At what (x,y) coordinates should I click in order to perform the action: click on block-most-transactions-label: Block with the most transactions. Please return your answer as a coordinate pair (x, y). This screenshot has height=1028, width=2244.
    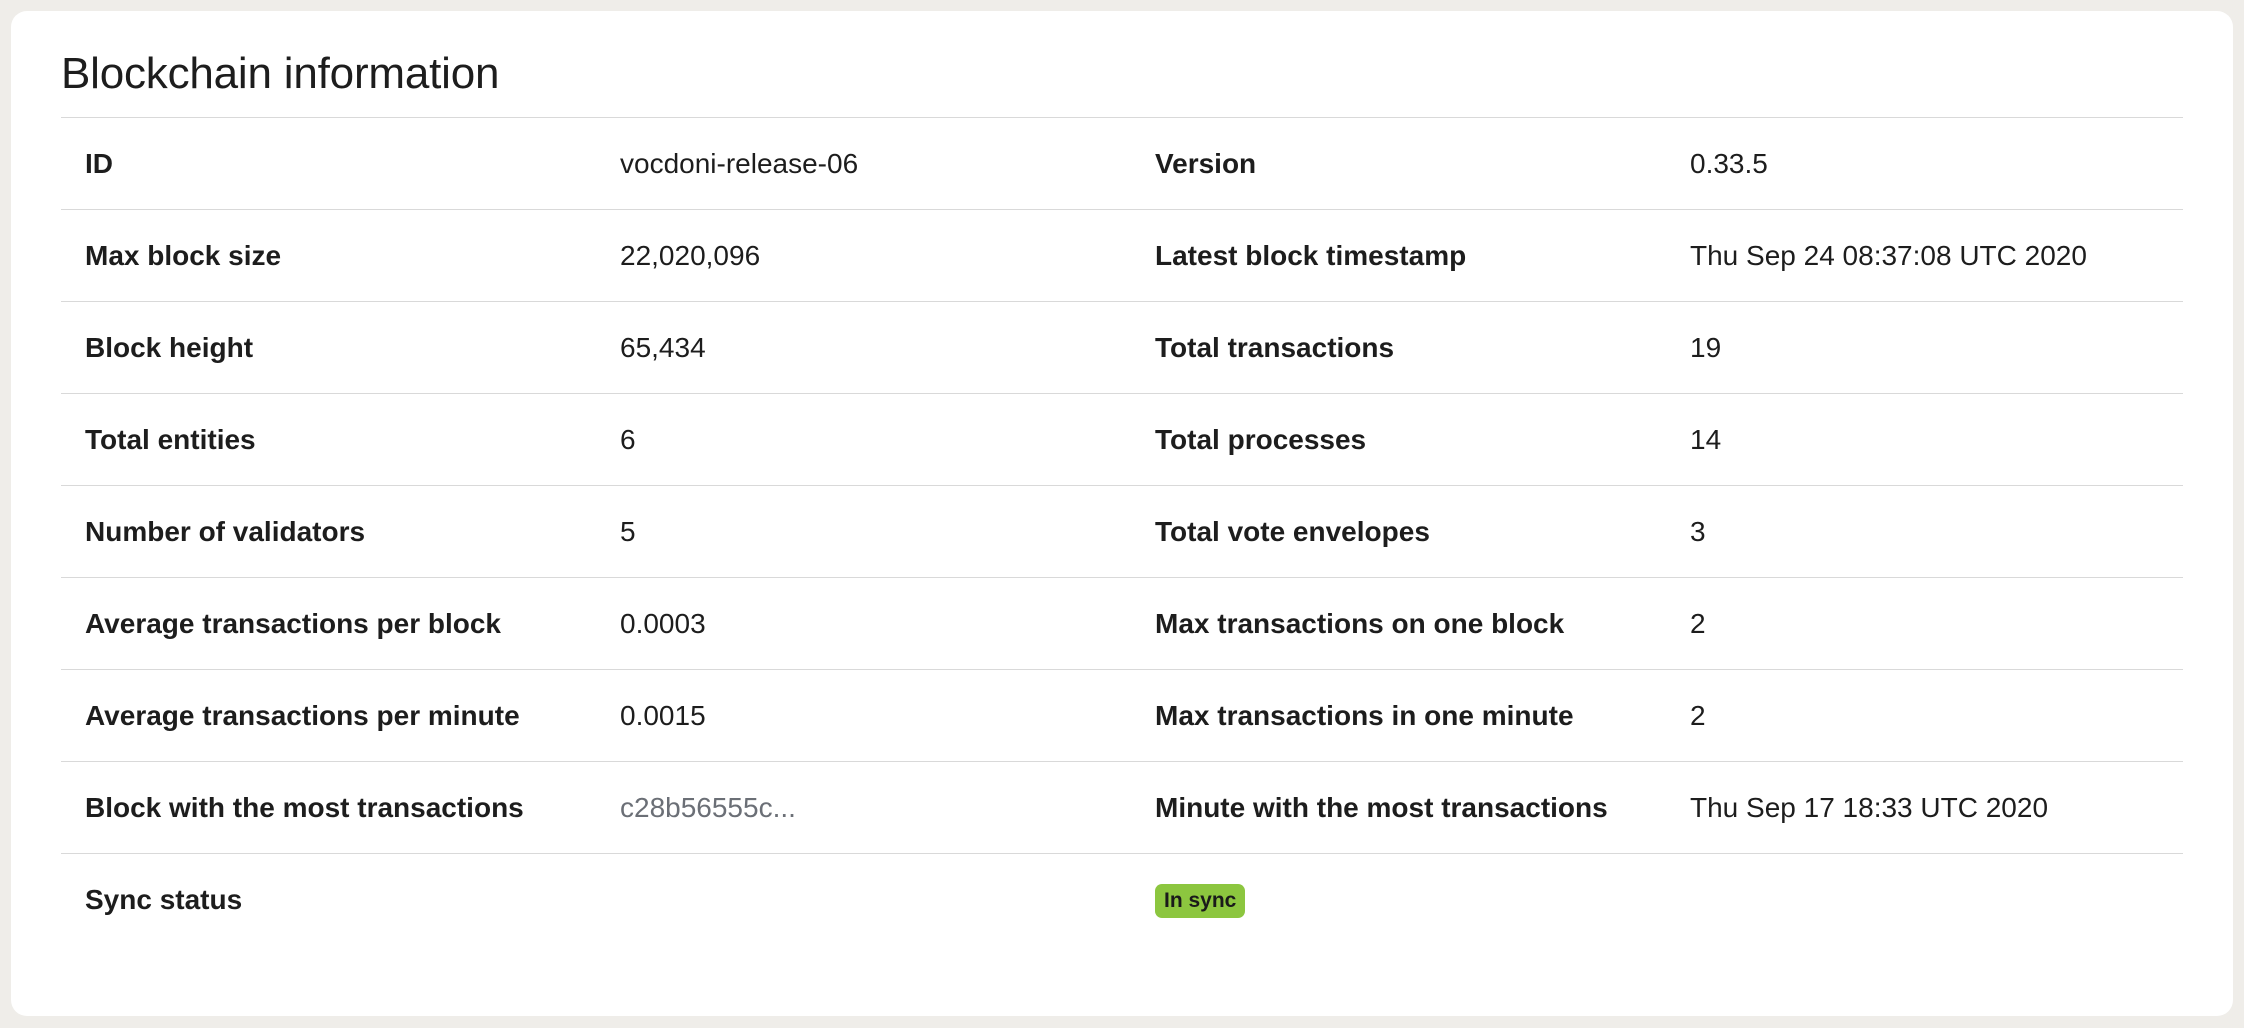
    Looking at the image, I should click on (328, 807).